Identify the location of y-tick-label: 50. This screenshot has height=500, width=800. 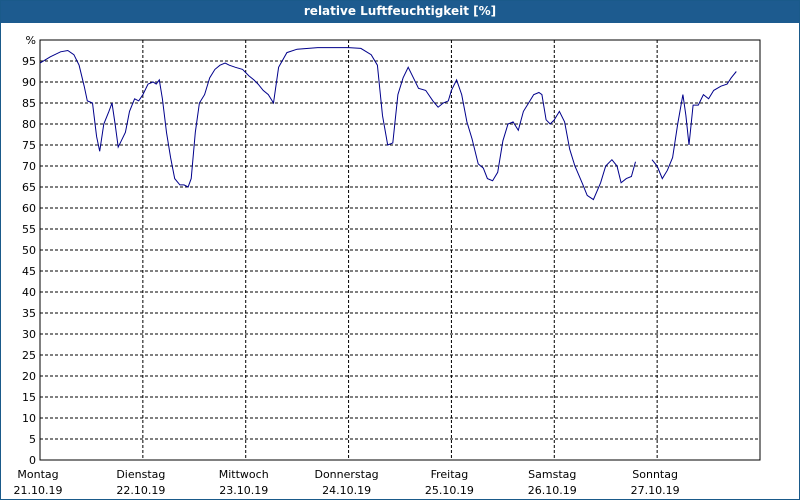
(29, 250).